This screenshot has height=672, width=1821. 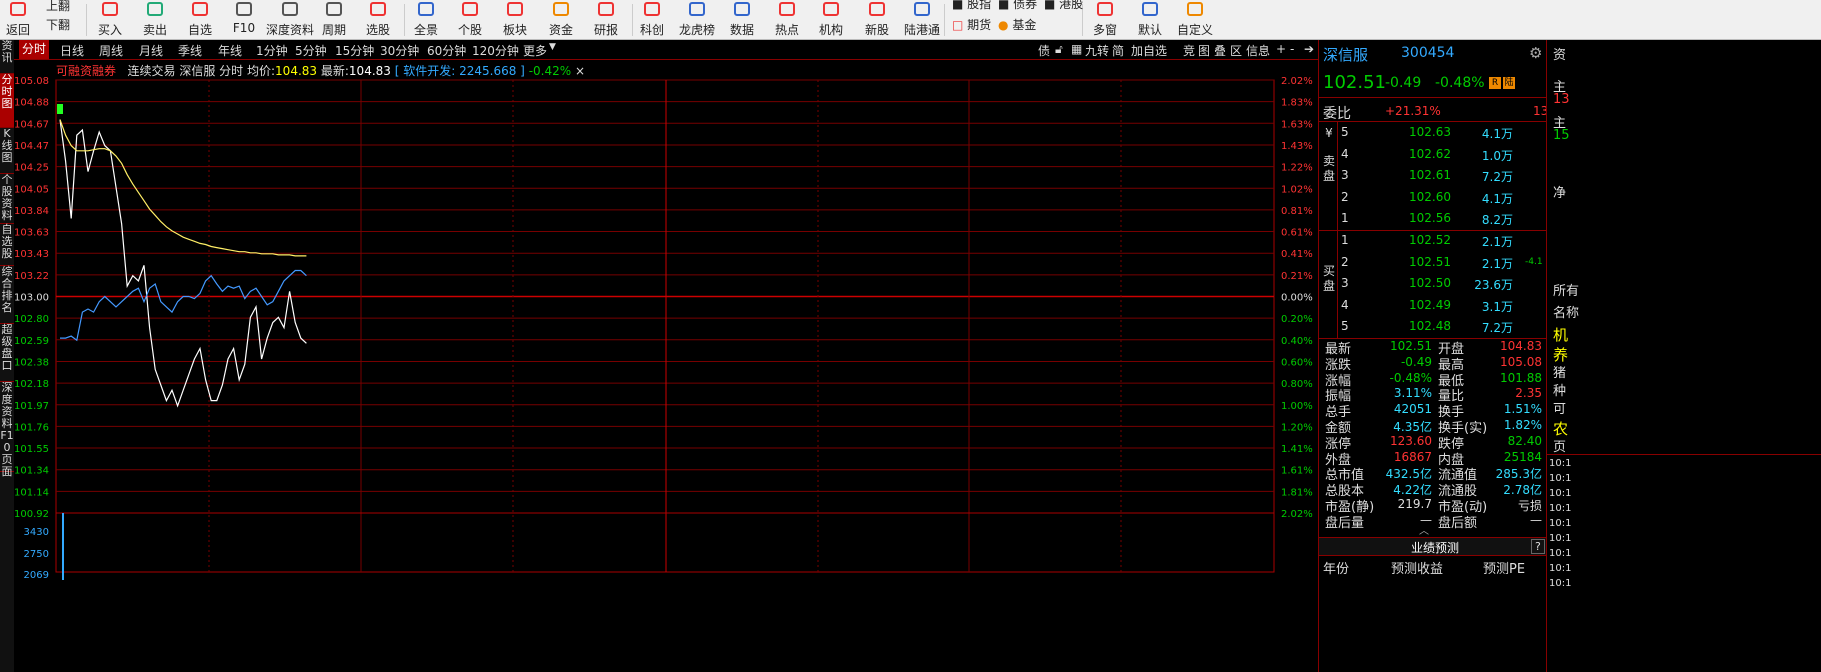 I want to click on chart-tool-5: 图, so click(x=1204, y=50).